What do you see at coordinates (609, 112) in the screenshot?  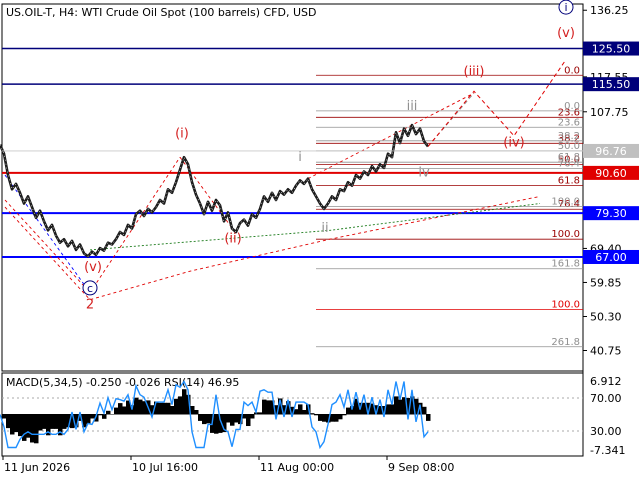 I see `y-tick-label: 107.75` at bounding box center [609, 112].